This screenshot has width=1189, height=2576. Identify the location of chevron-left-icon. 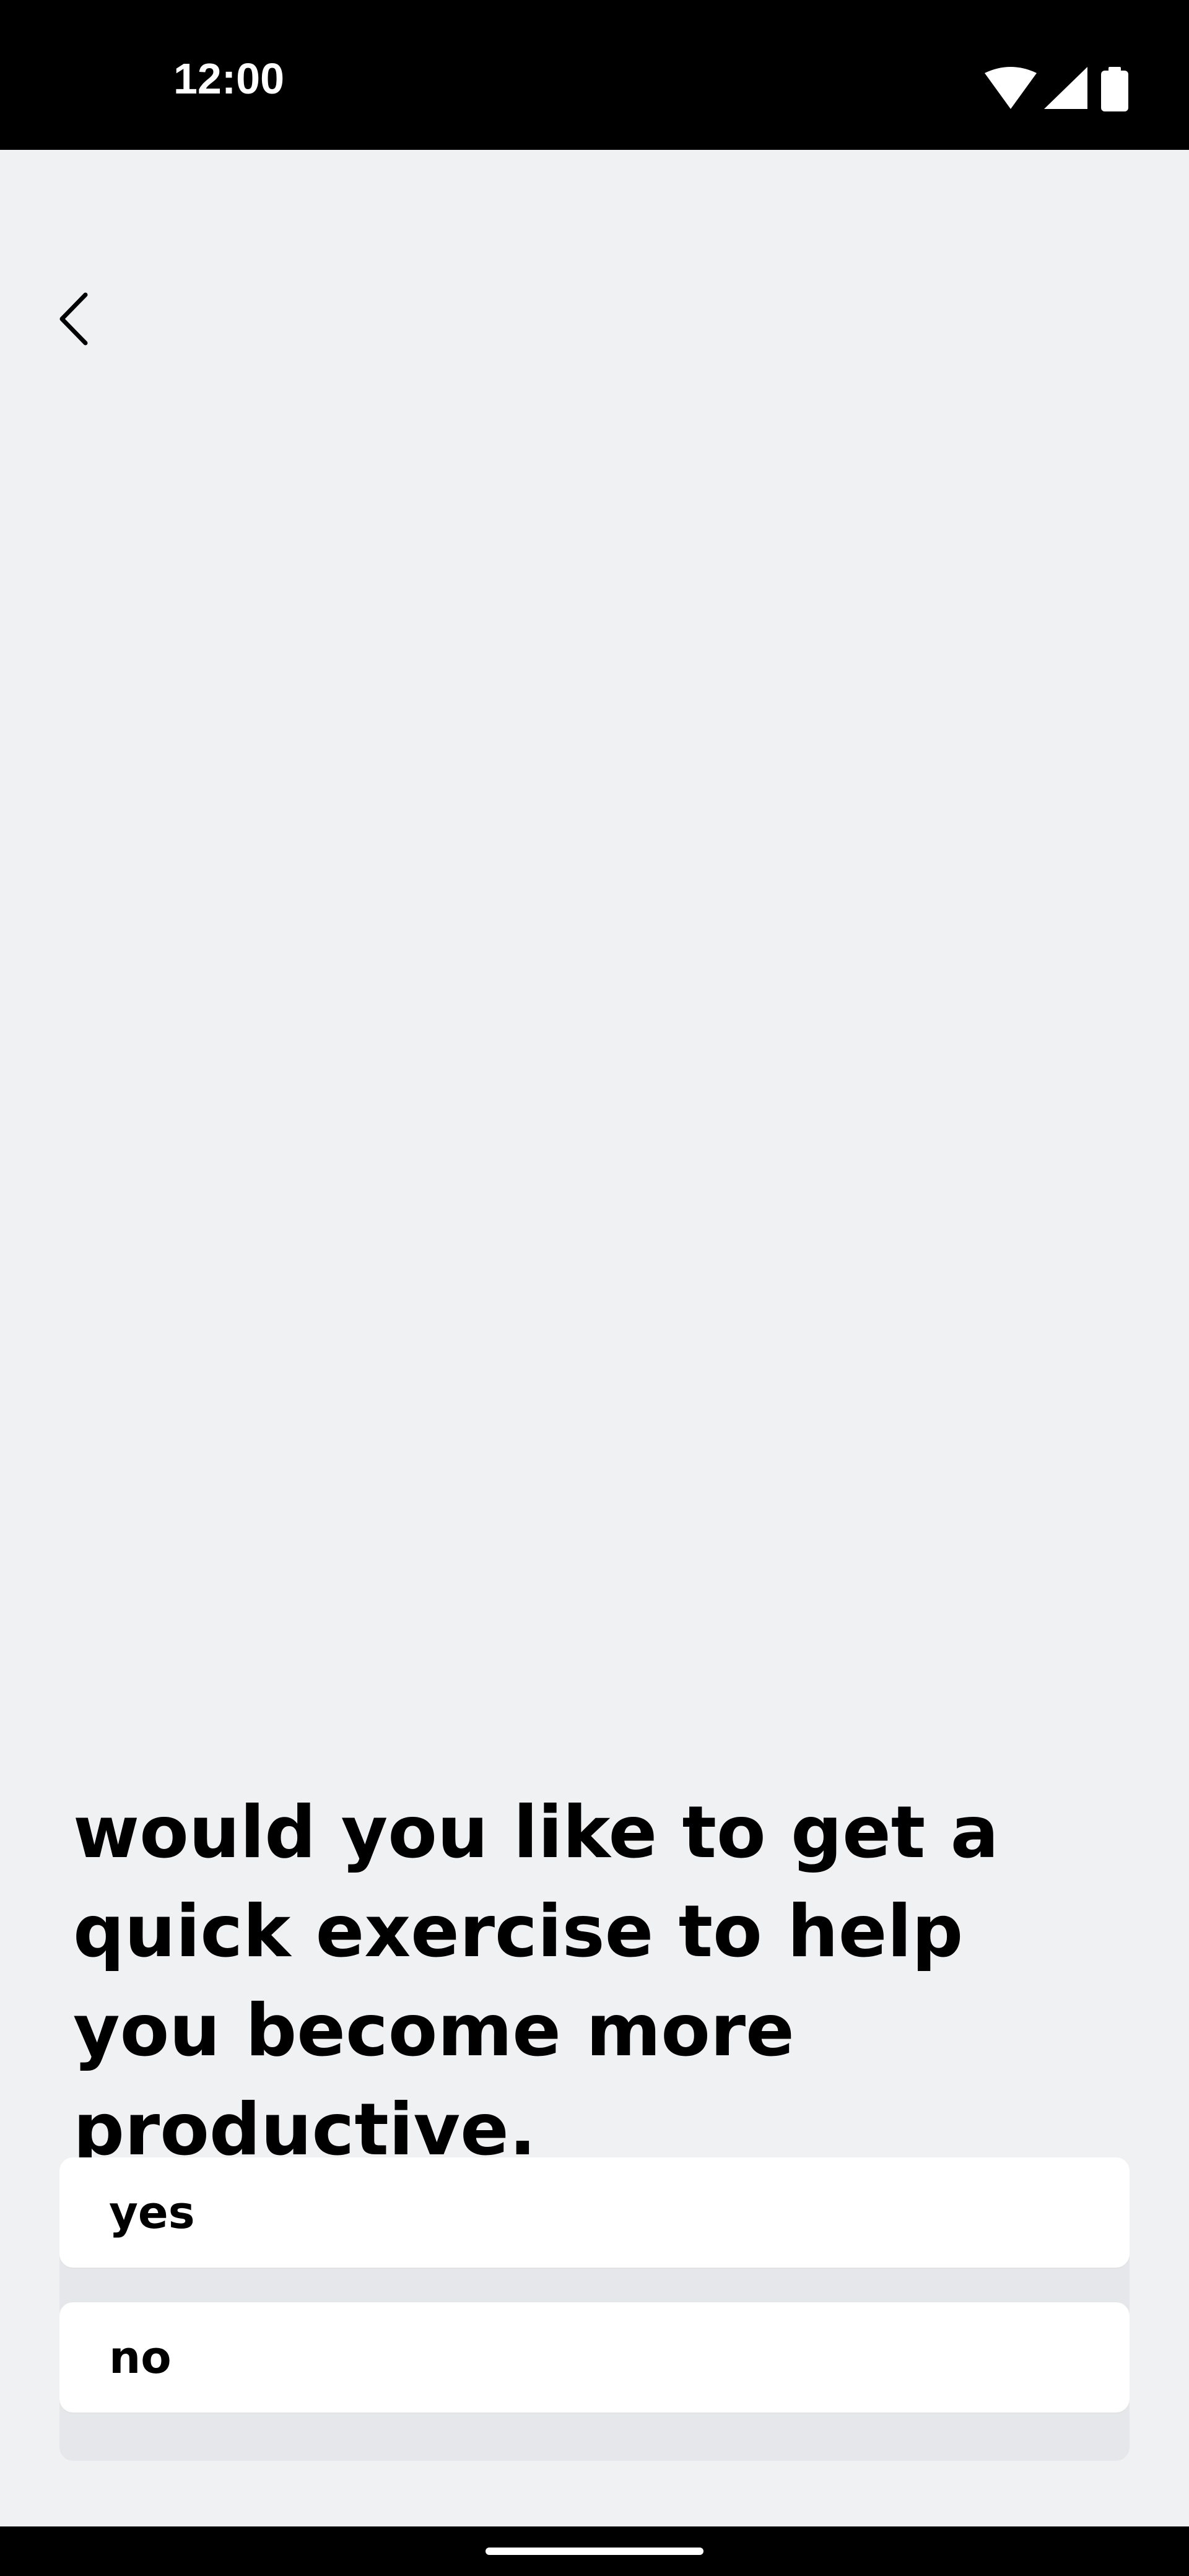
(73, 319).